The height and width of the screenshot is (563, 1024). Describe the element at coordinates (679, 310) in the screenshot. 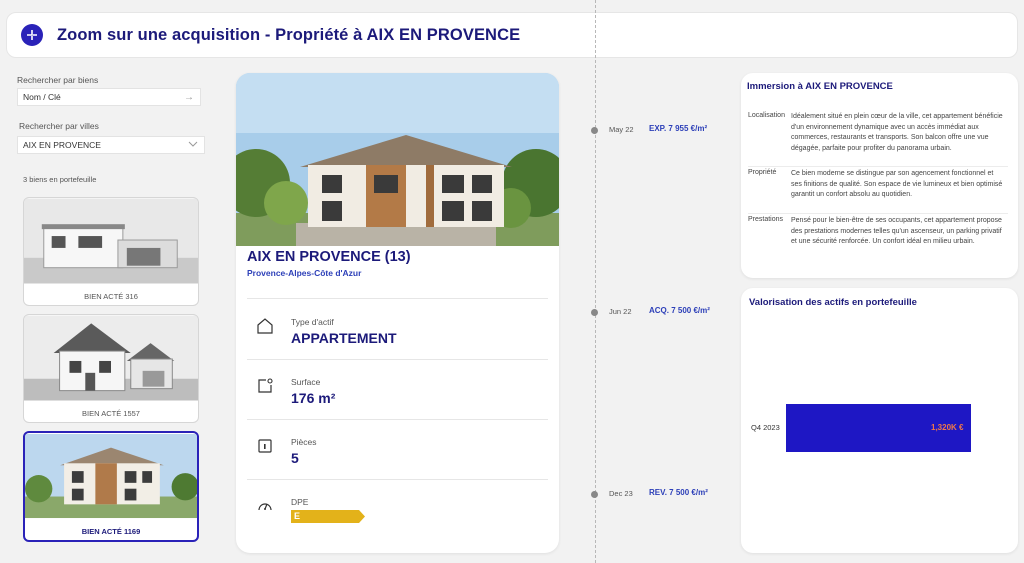

I see `timeline-value: ACQ. 7 500 €/m²` at that location.